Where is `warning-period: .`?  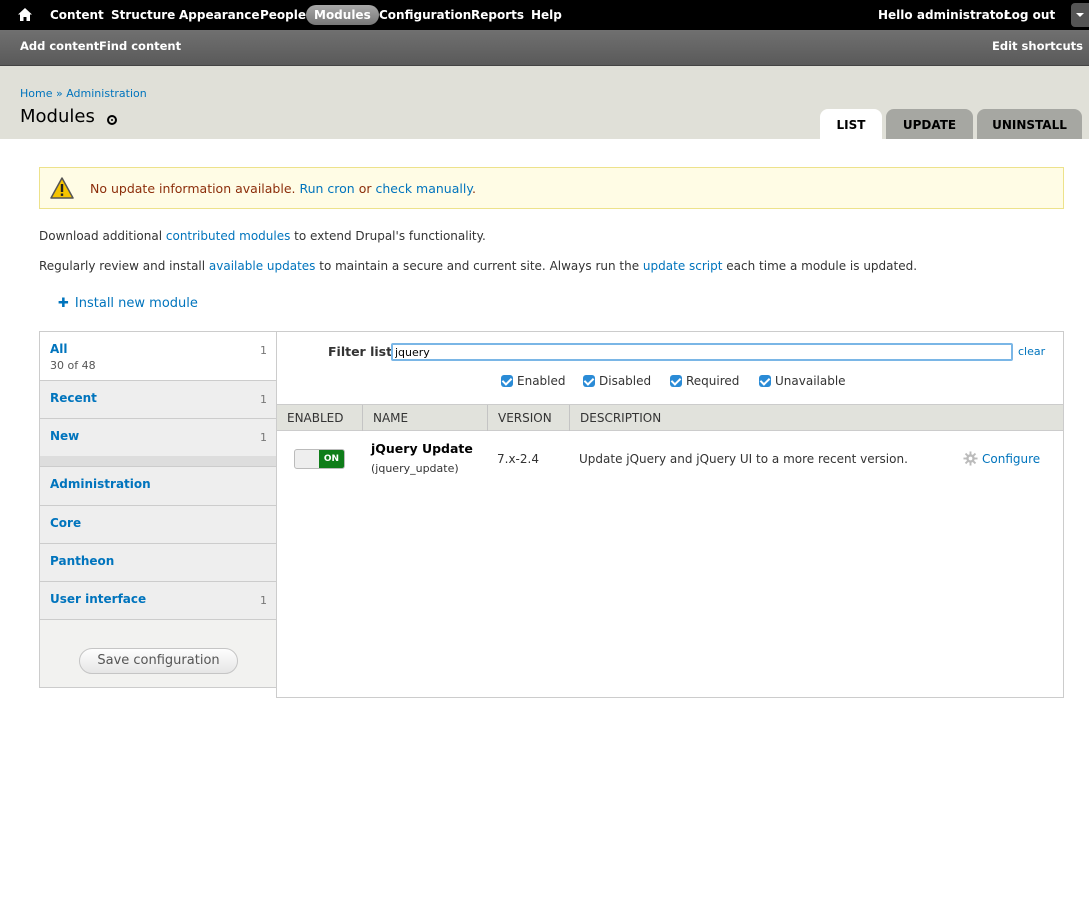 warning-period: . is located at coordinates (473, 188).